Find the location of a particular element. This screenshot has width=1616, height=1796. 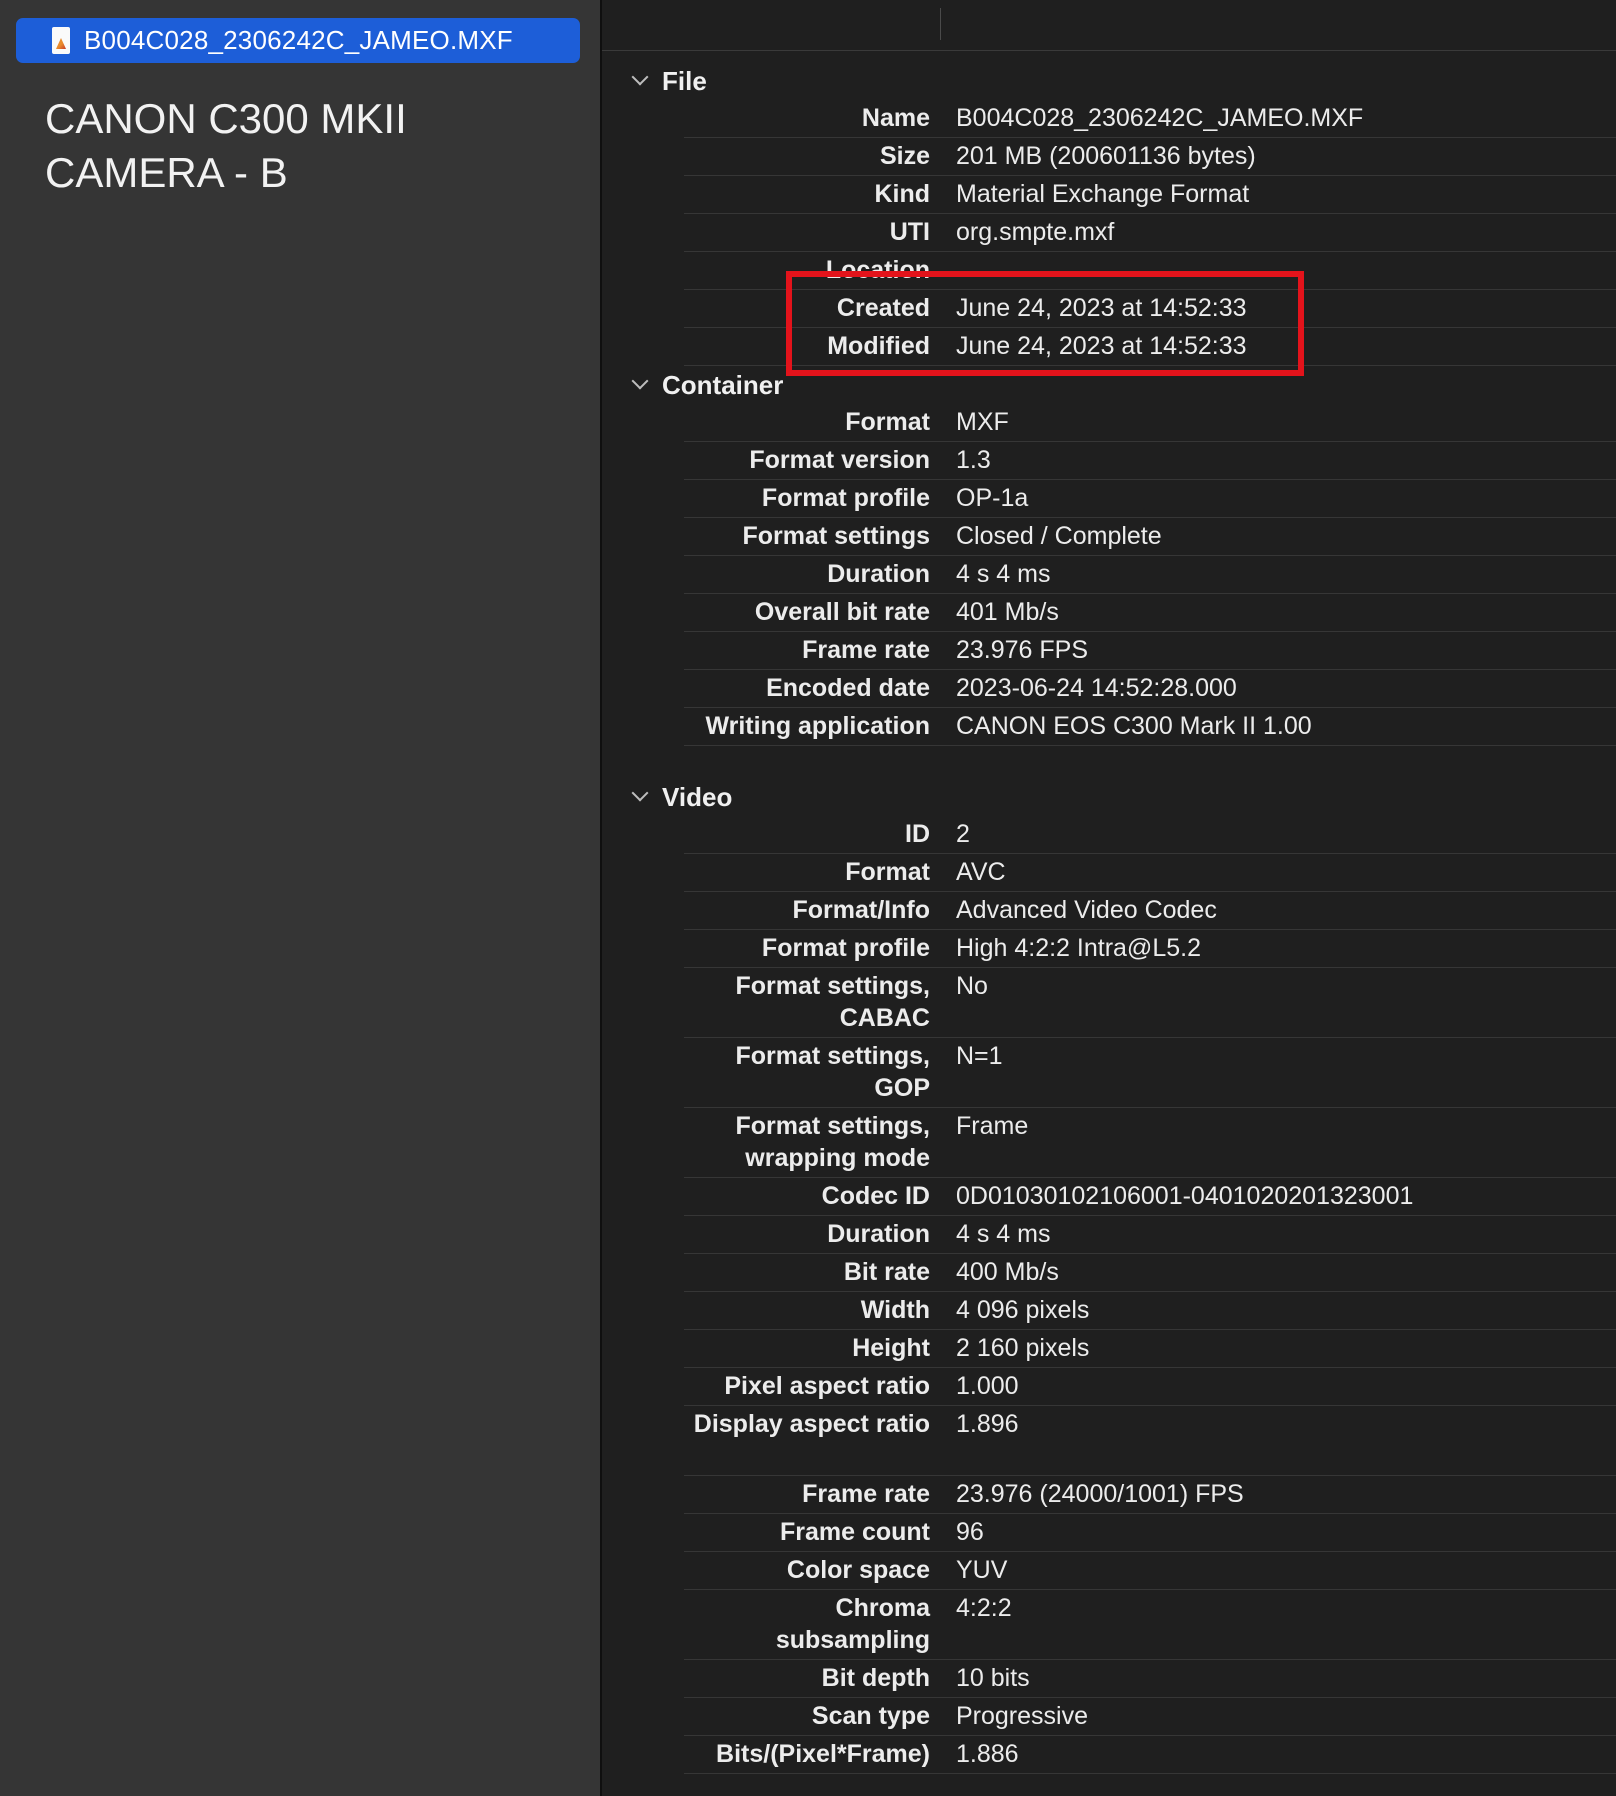

metadata-row: Name B004C028_2306242C_JAMEO.MXF is located at coordinates (1150, 119).